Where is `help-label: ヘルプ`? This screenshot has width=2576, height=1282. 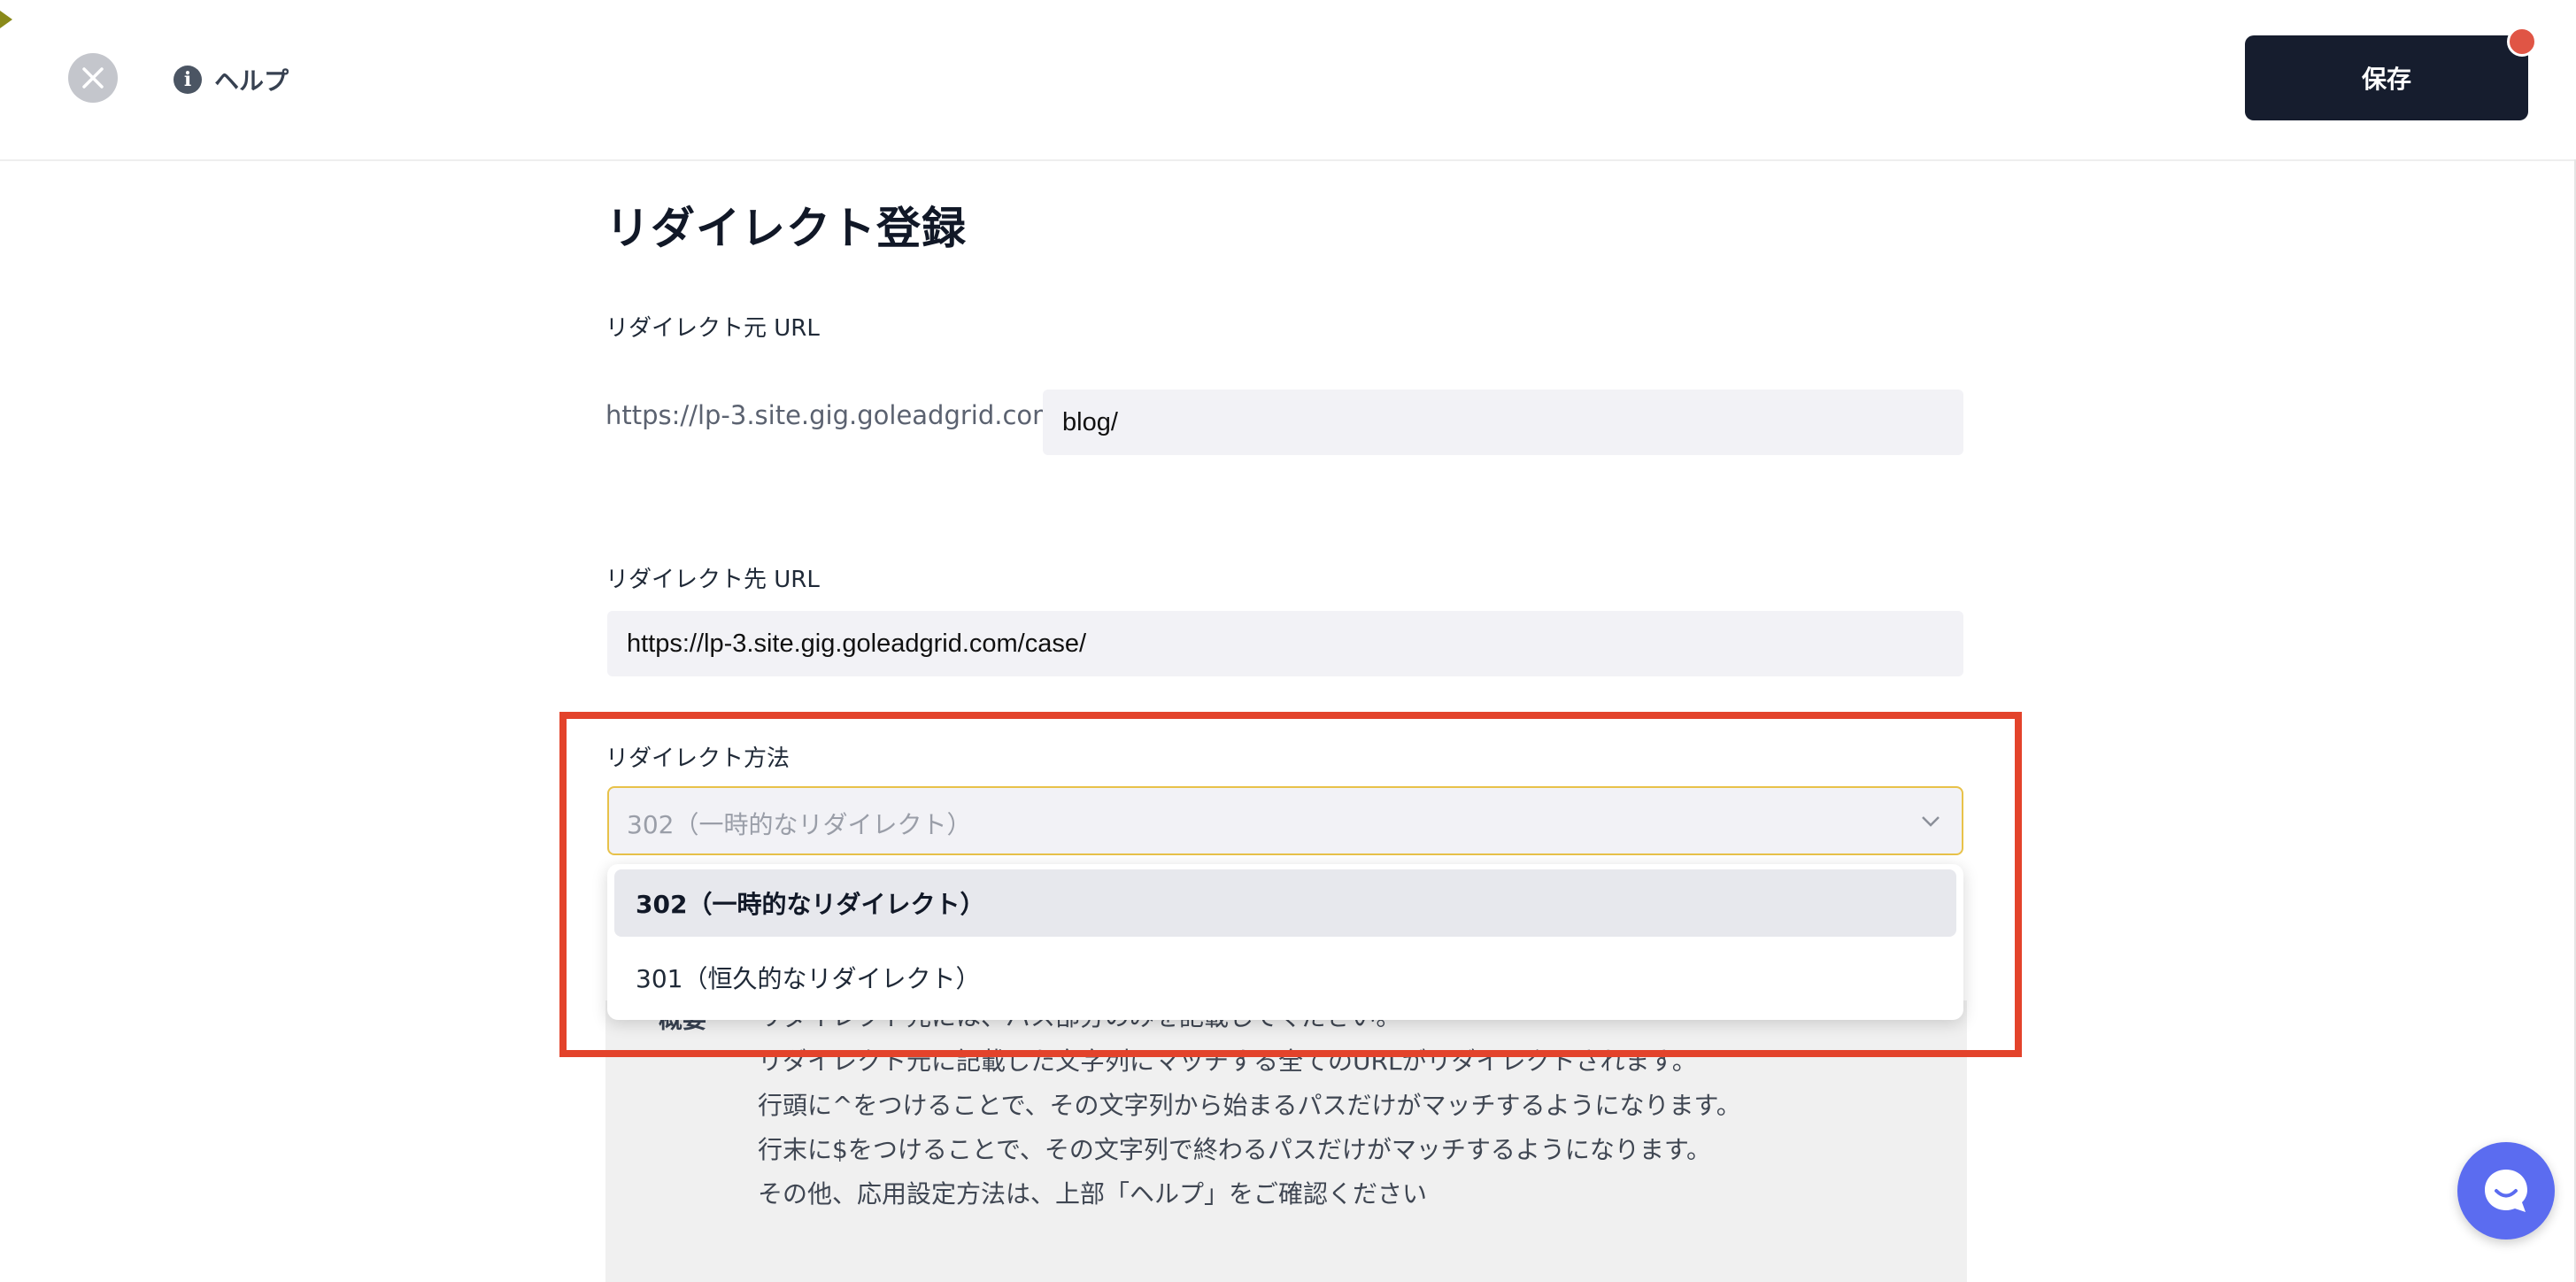
help-label: ヘルプ is located at coordinates (251, 81).